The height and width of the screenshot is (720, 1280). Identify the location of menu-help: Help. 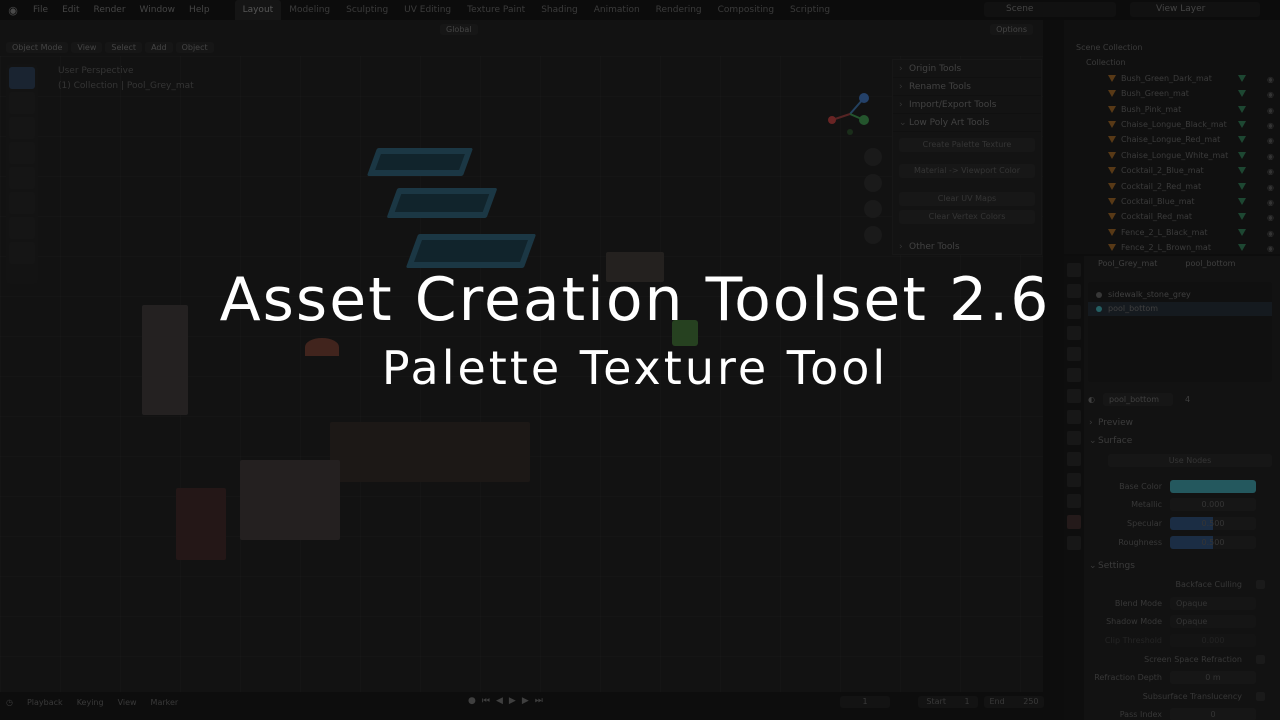
(199, 10).